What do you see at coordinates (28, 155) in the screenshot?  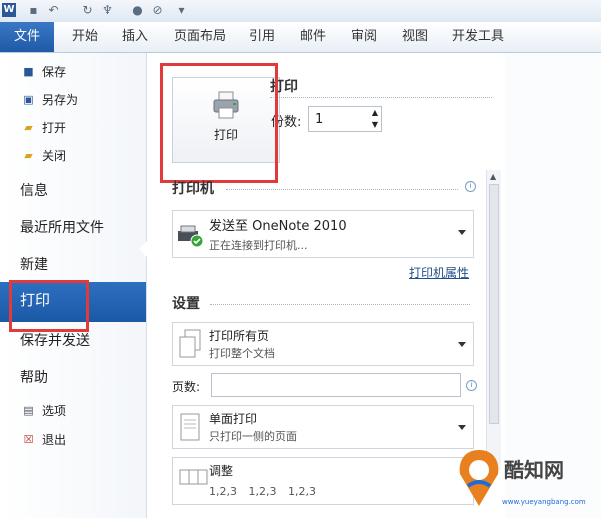 I see `close-folder-icon: ▰` at bounding box center [28, 155].